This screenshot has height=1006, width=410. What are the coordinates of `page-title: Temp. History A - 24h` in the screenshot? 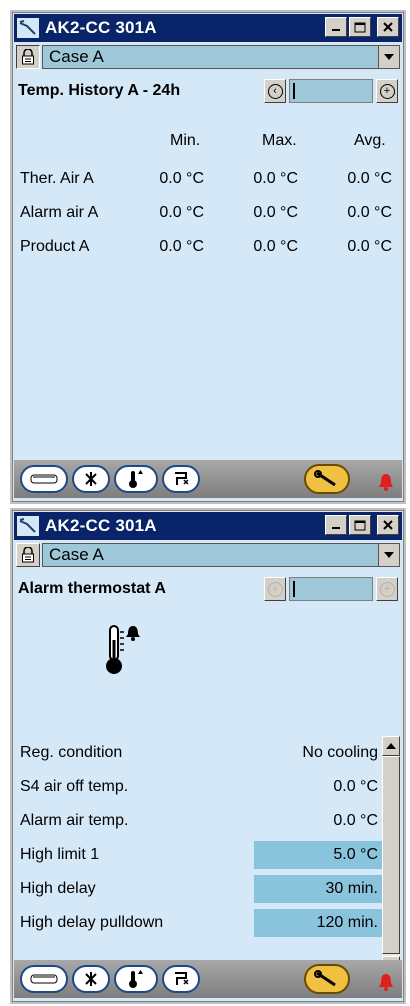 It's located at (99, 90).